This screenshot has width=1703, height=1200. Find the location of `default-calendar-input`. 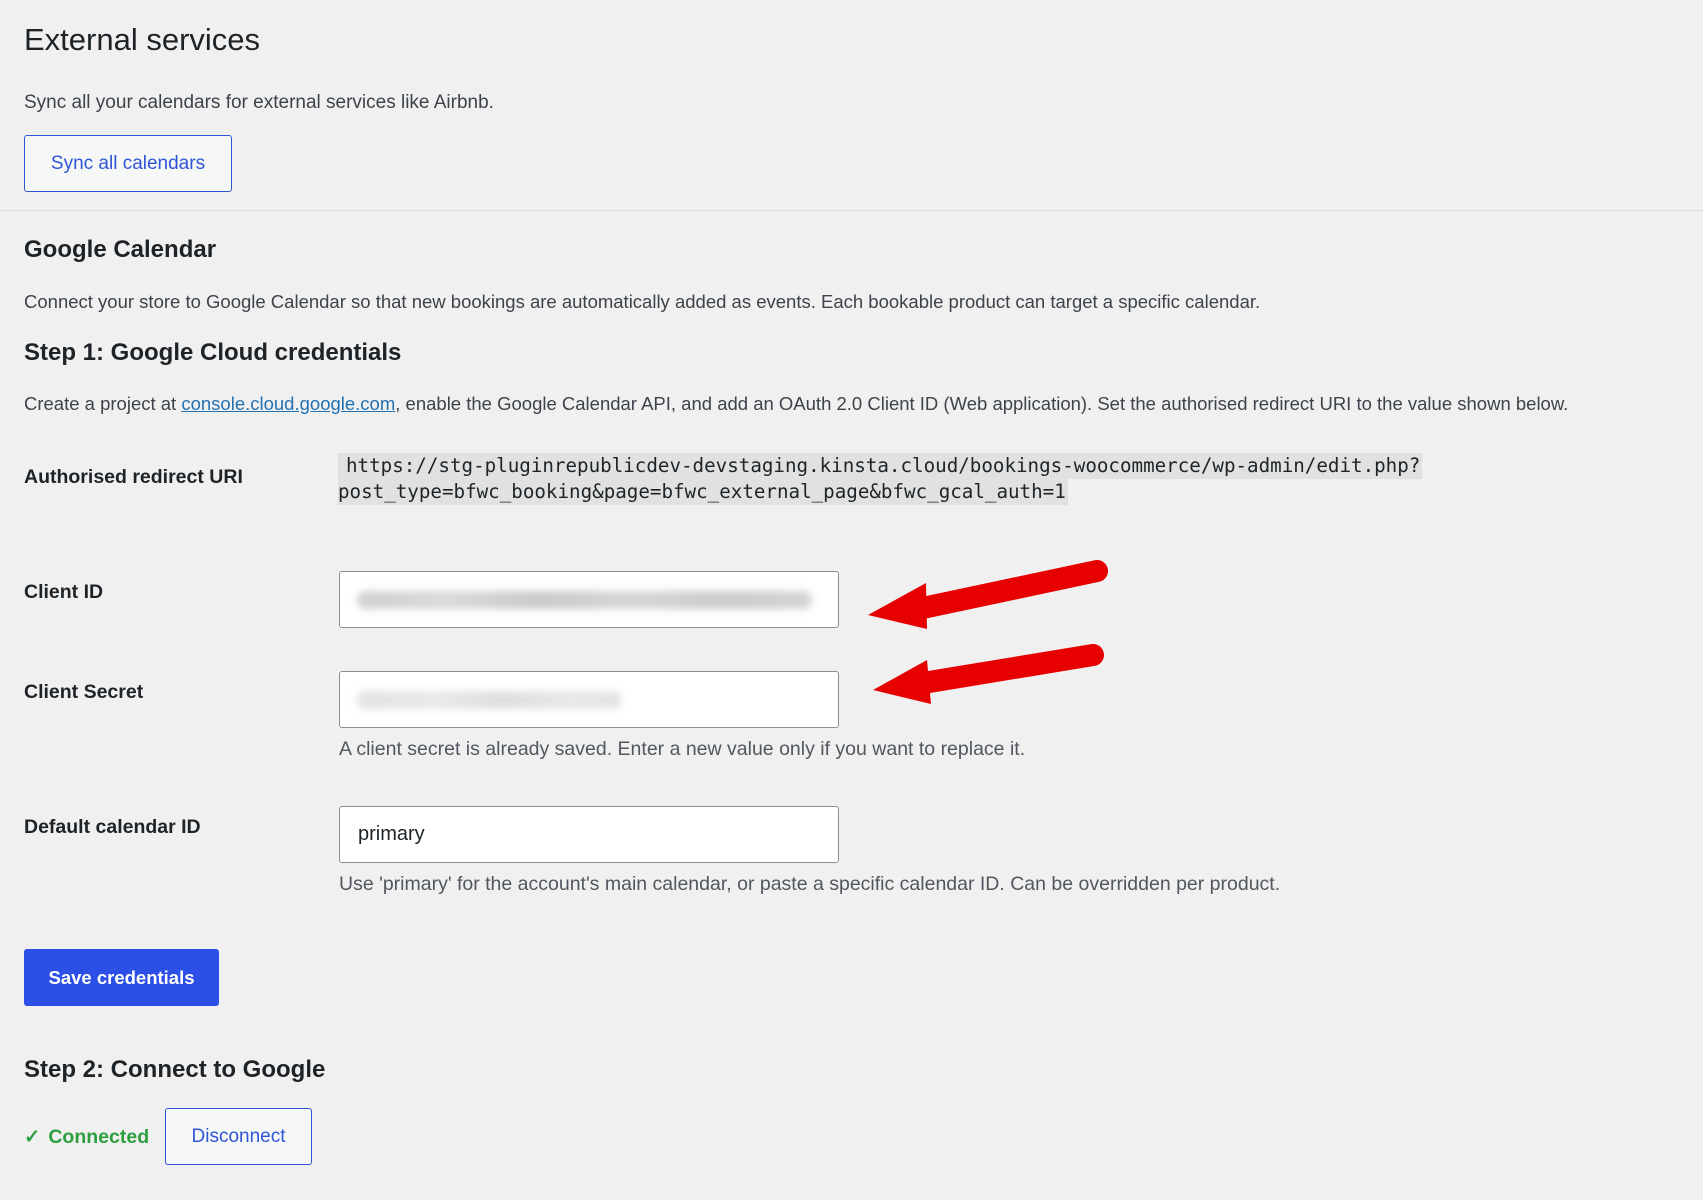

default-calendar-input is located at coordinates (589, 834).